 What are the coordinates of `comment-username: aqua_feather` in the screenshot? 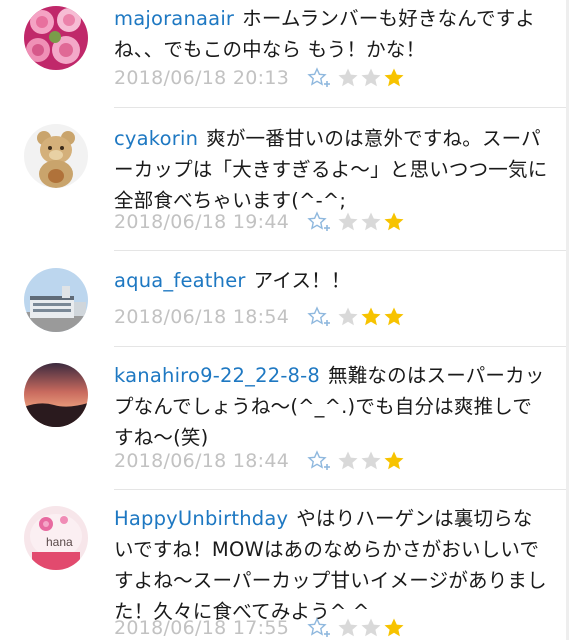 It's located at (180, 280).